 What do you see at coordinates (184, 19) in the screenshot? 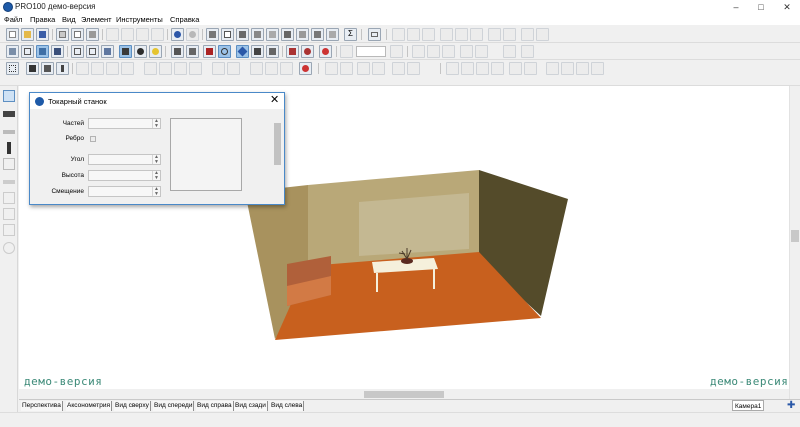
I see `menu-help: Справка` at bounding box center [184, 19].